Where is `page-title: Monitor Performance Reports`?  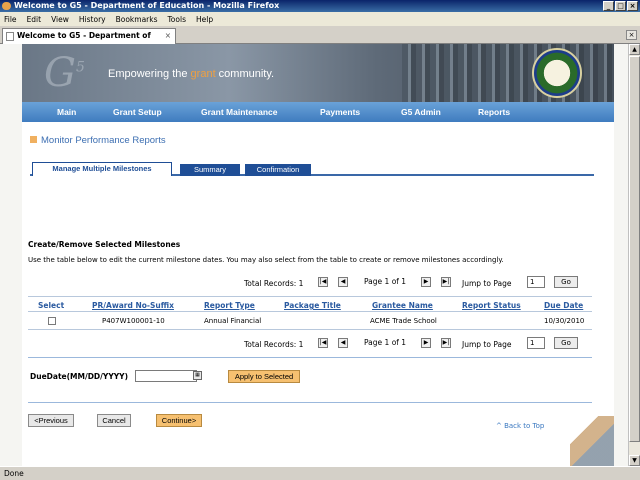 page-title: Monitor Performance Reports is located at coordinates (98, 140).